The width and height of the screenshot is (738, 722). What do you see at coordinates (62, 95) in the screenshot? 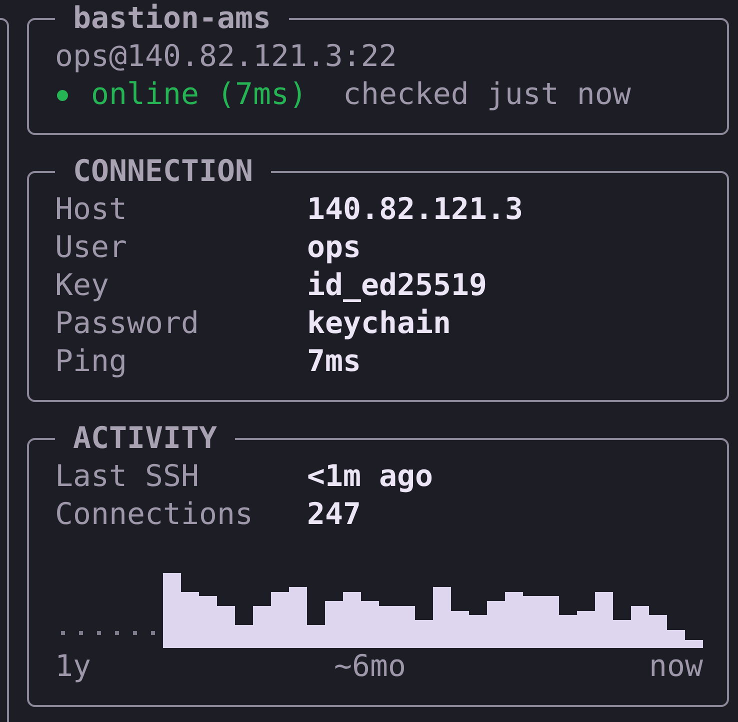
I see `status-dot-icon` at bounding box center [62, 95].